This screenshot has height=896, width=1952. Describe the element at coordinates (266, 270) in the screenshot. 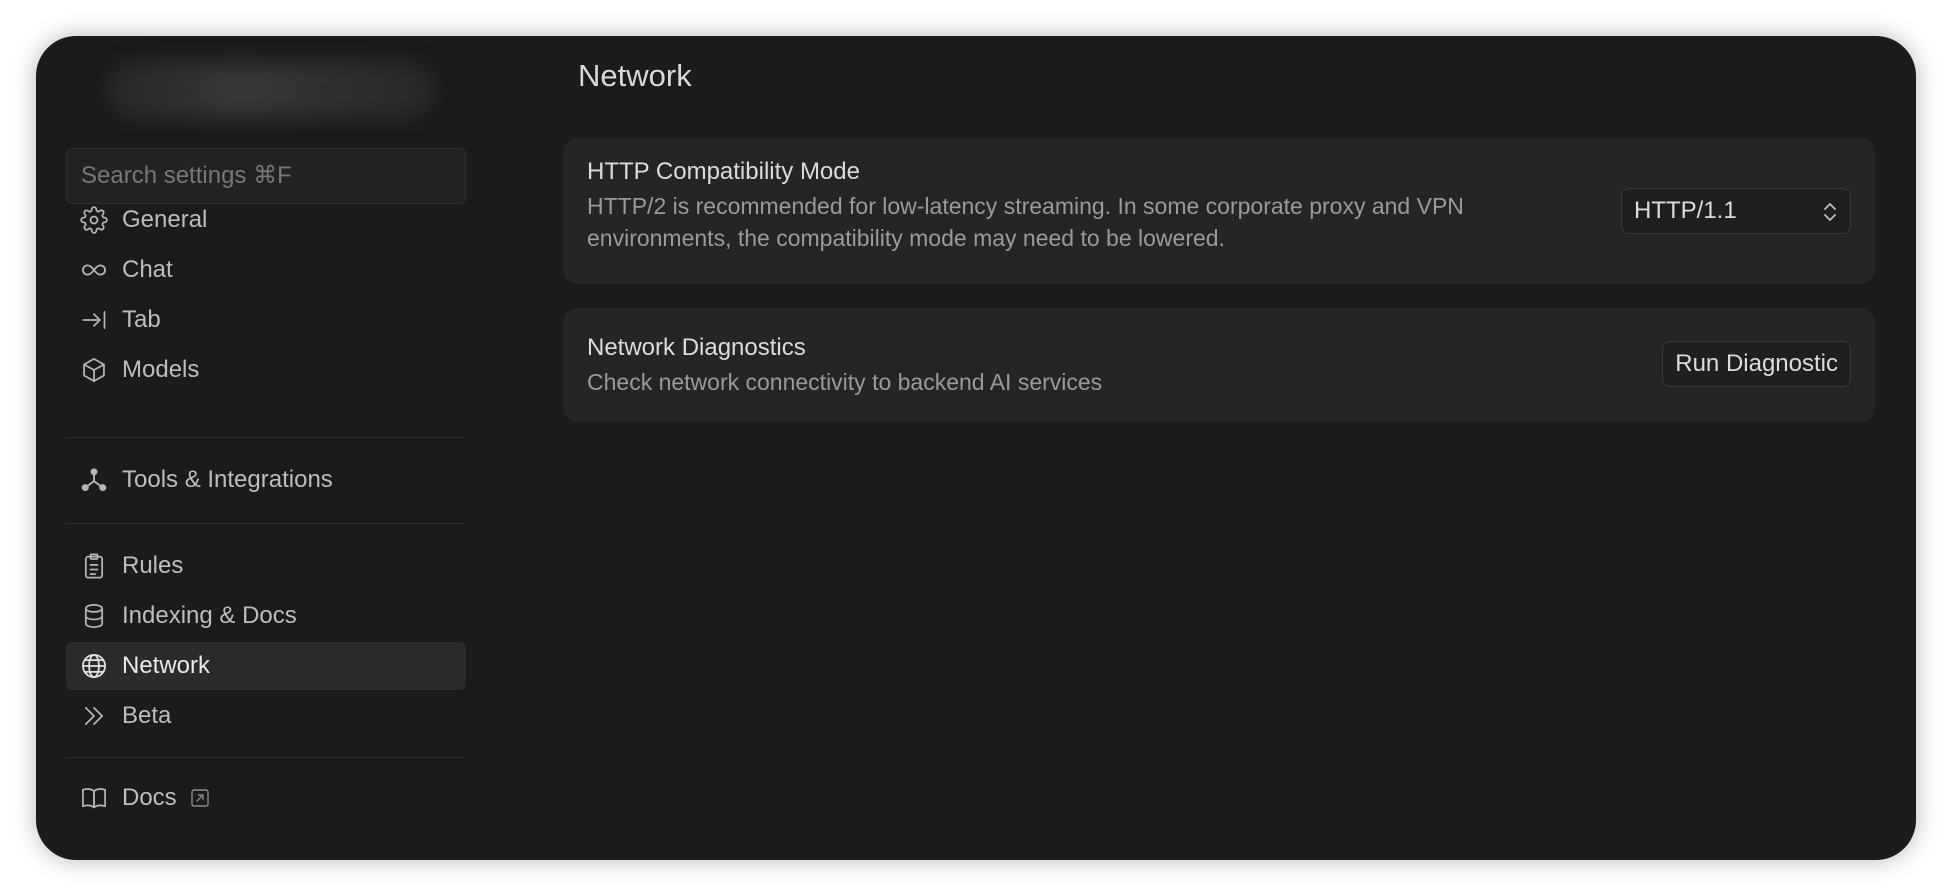

I see `sidebar-item-chat: Chat` at that location.